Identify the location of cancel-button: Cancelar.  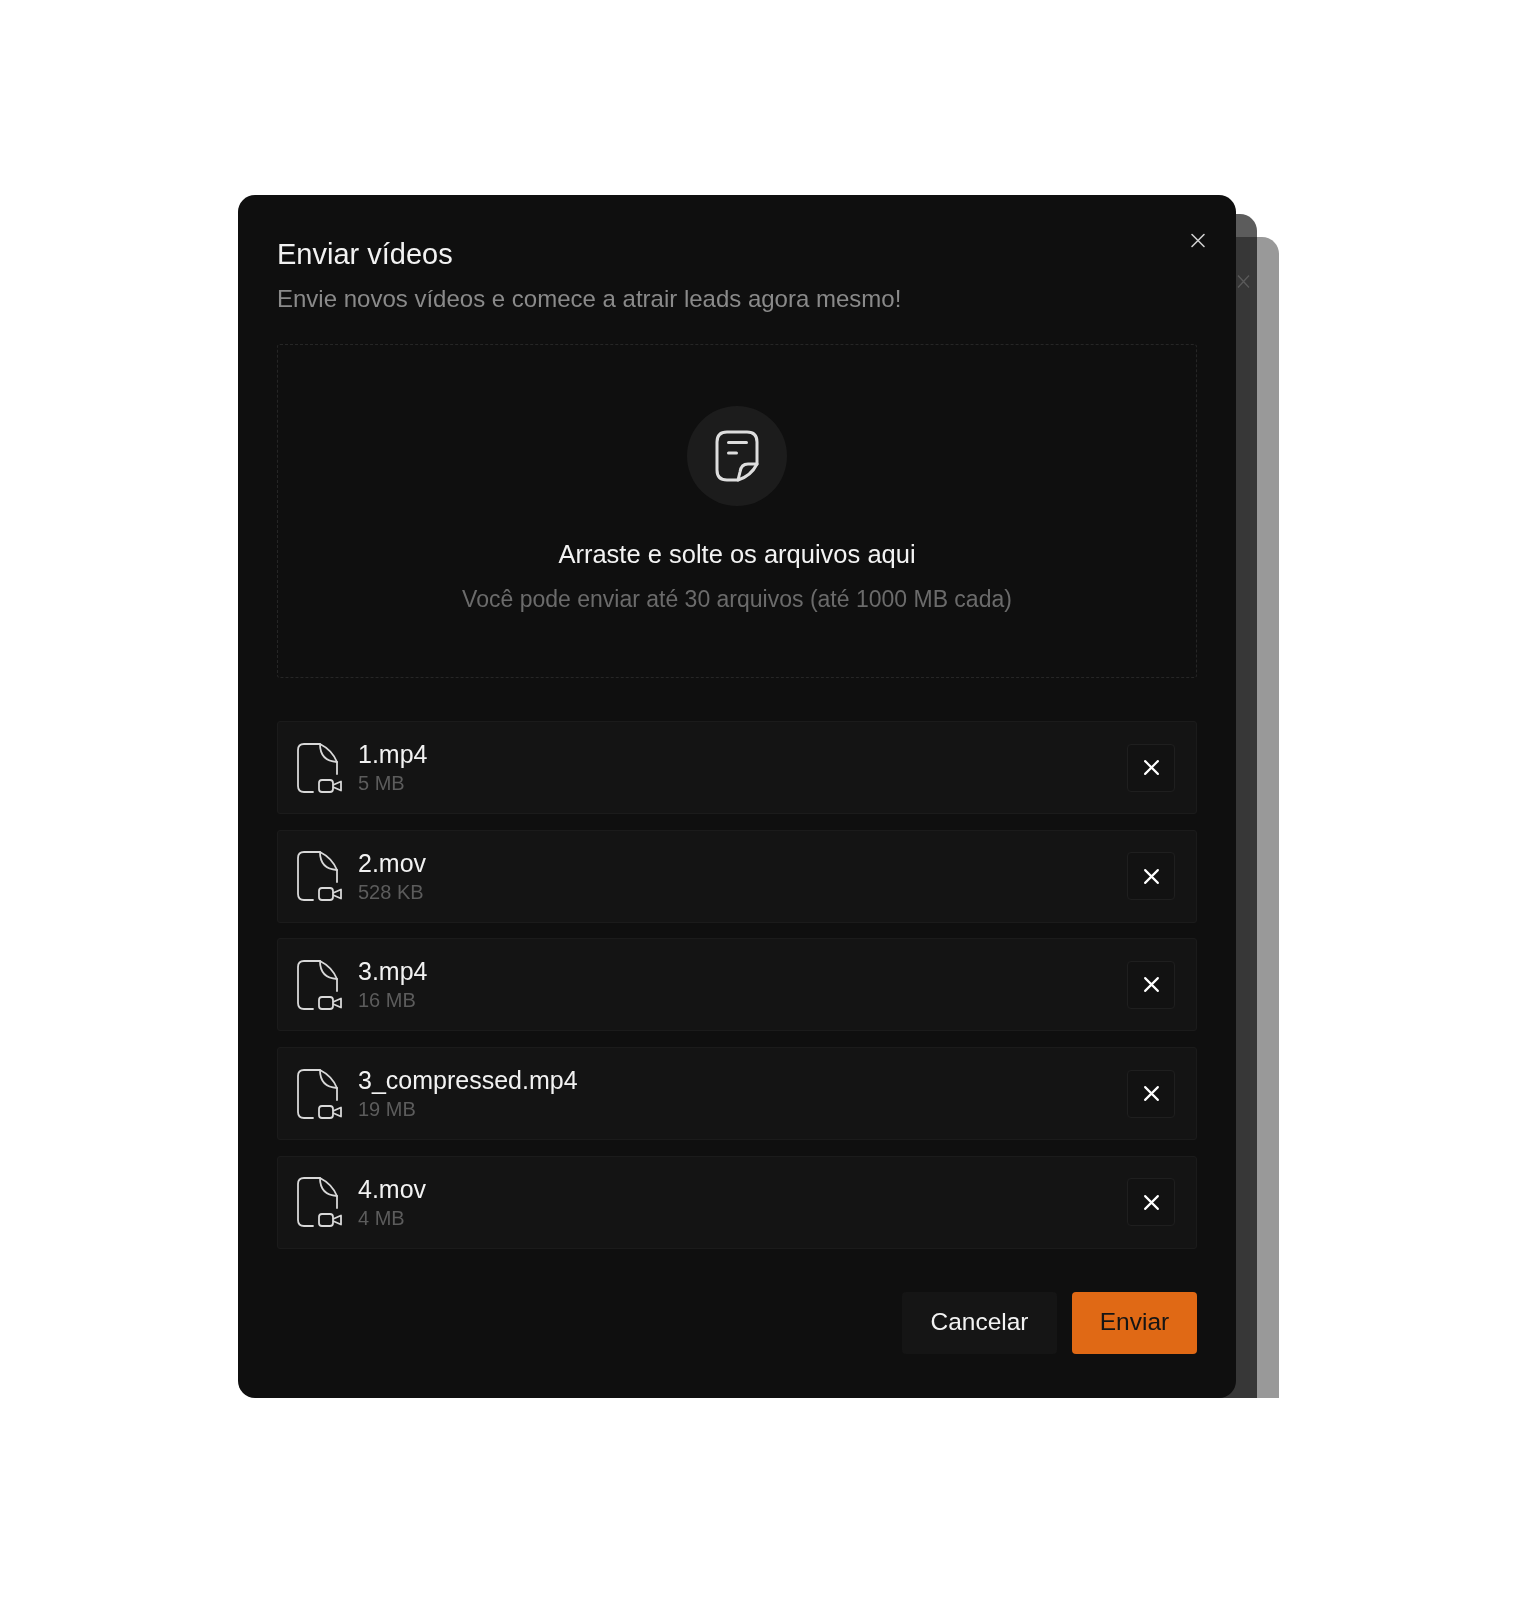
(979, 1322).